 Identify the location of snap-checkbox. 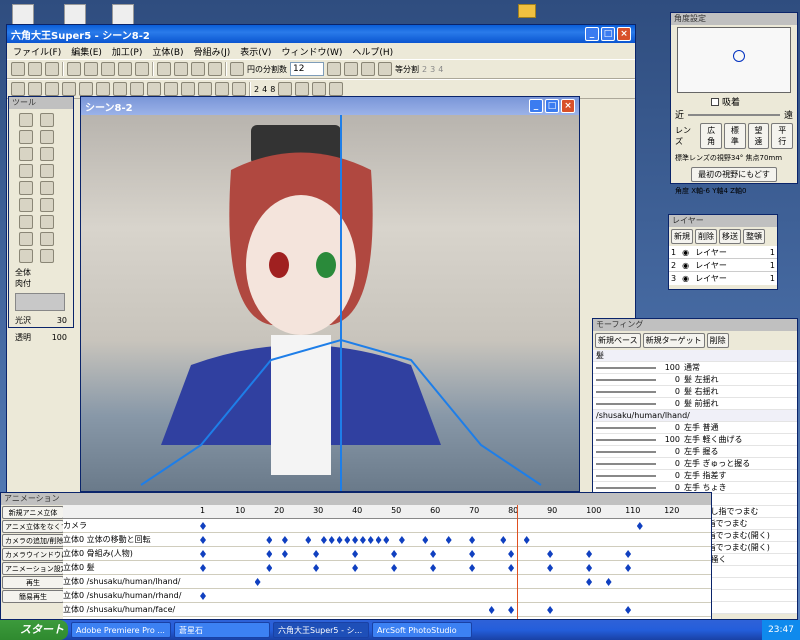
(715, 101).